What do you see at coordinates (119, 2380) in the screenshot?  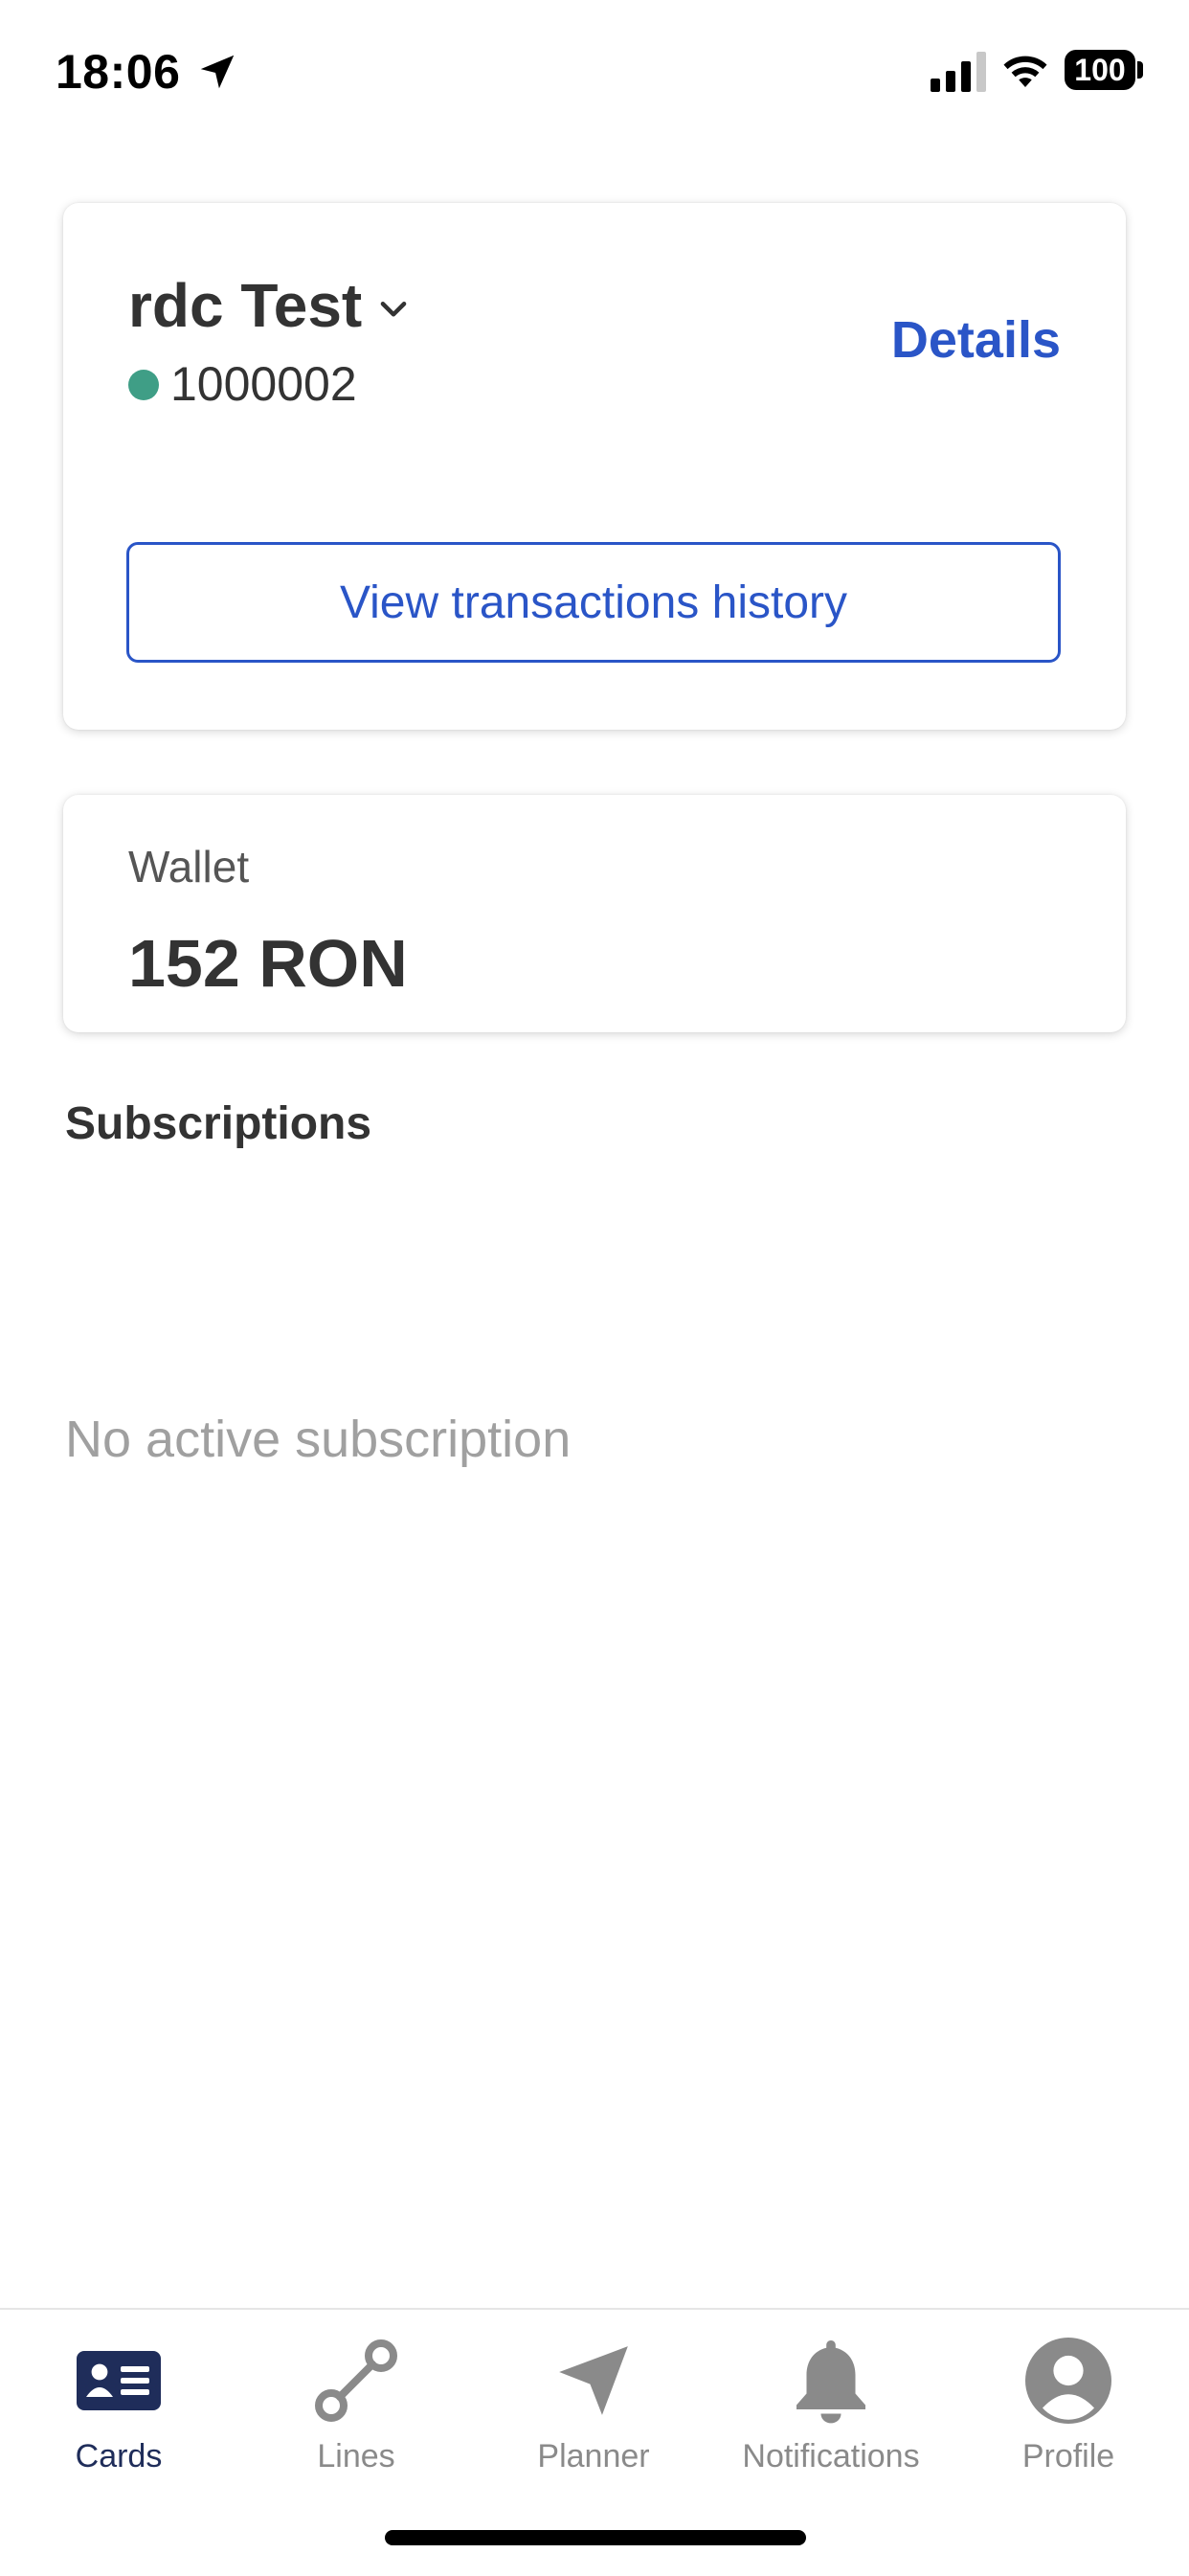 I see `id-card-icon` at bounding box center [119, 2380].